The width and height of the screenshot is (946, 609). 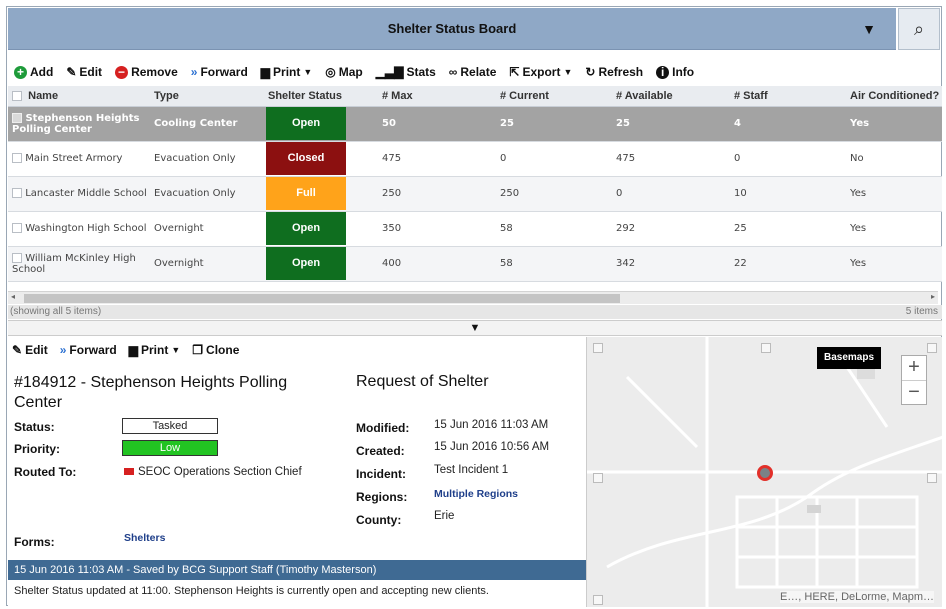 I want to click on cell-staff: 22, so click(x=788, y=264).